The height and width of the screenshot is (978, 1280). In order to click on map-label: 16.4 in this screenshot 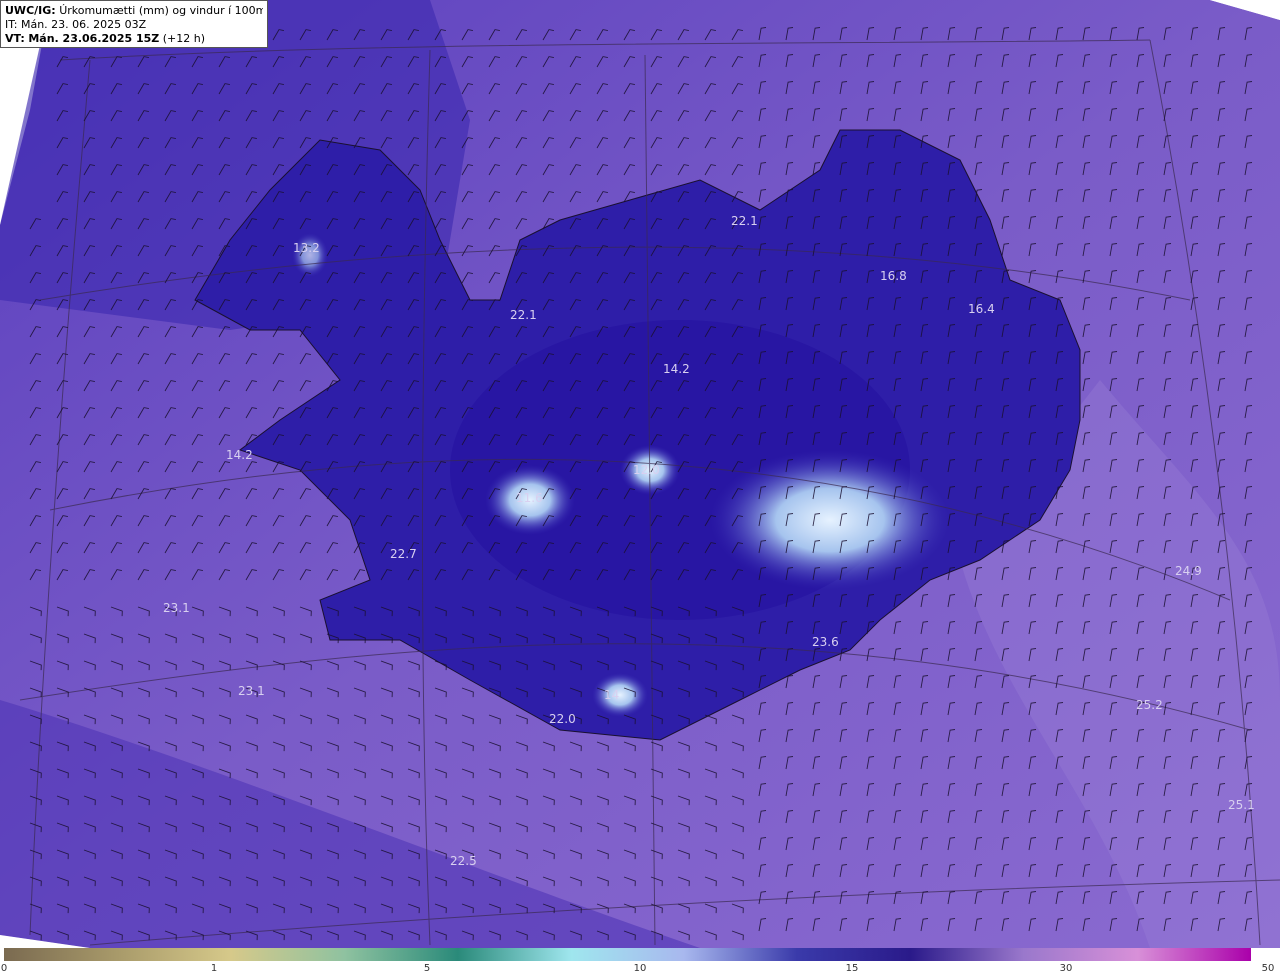, I will do `click(981, 309)`.